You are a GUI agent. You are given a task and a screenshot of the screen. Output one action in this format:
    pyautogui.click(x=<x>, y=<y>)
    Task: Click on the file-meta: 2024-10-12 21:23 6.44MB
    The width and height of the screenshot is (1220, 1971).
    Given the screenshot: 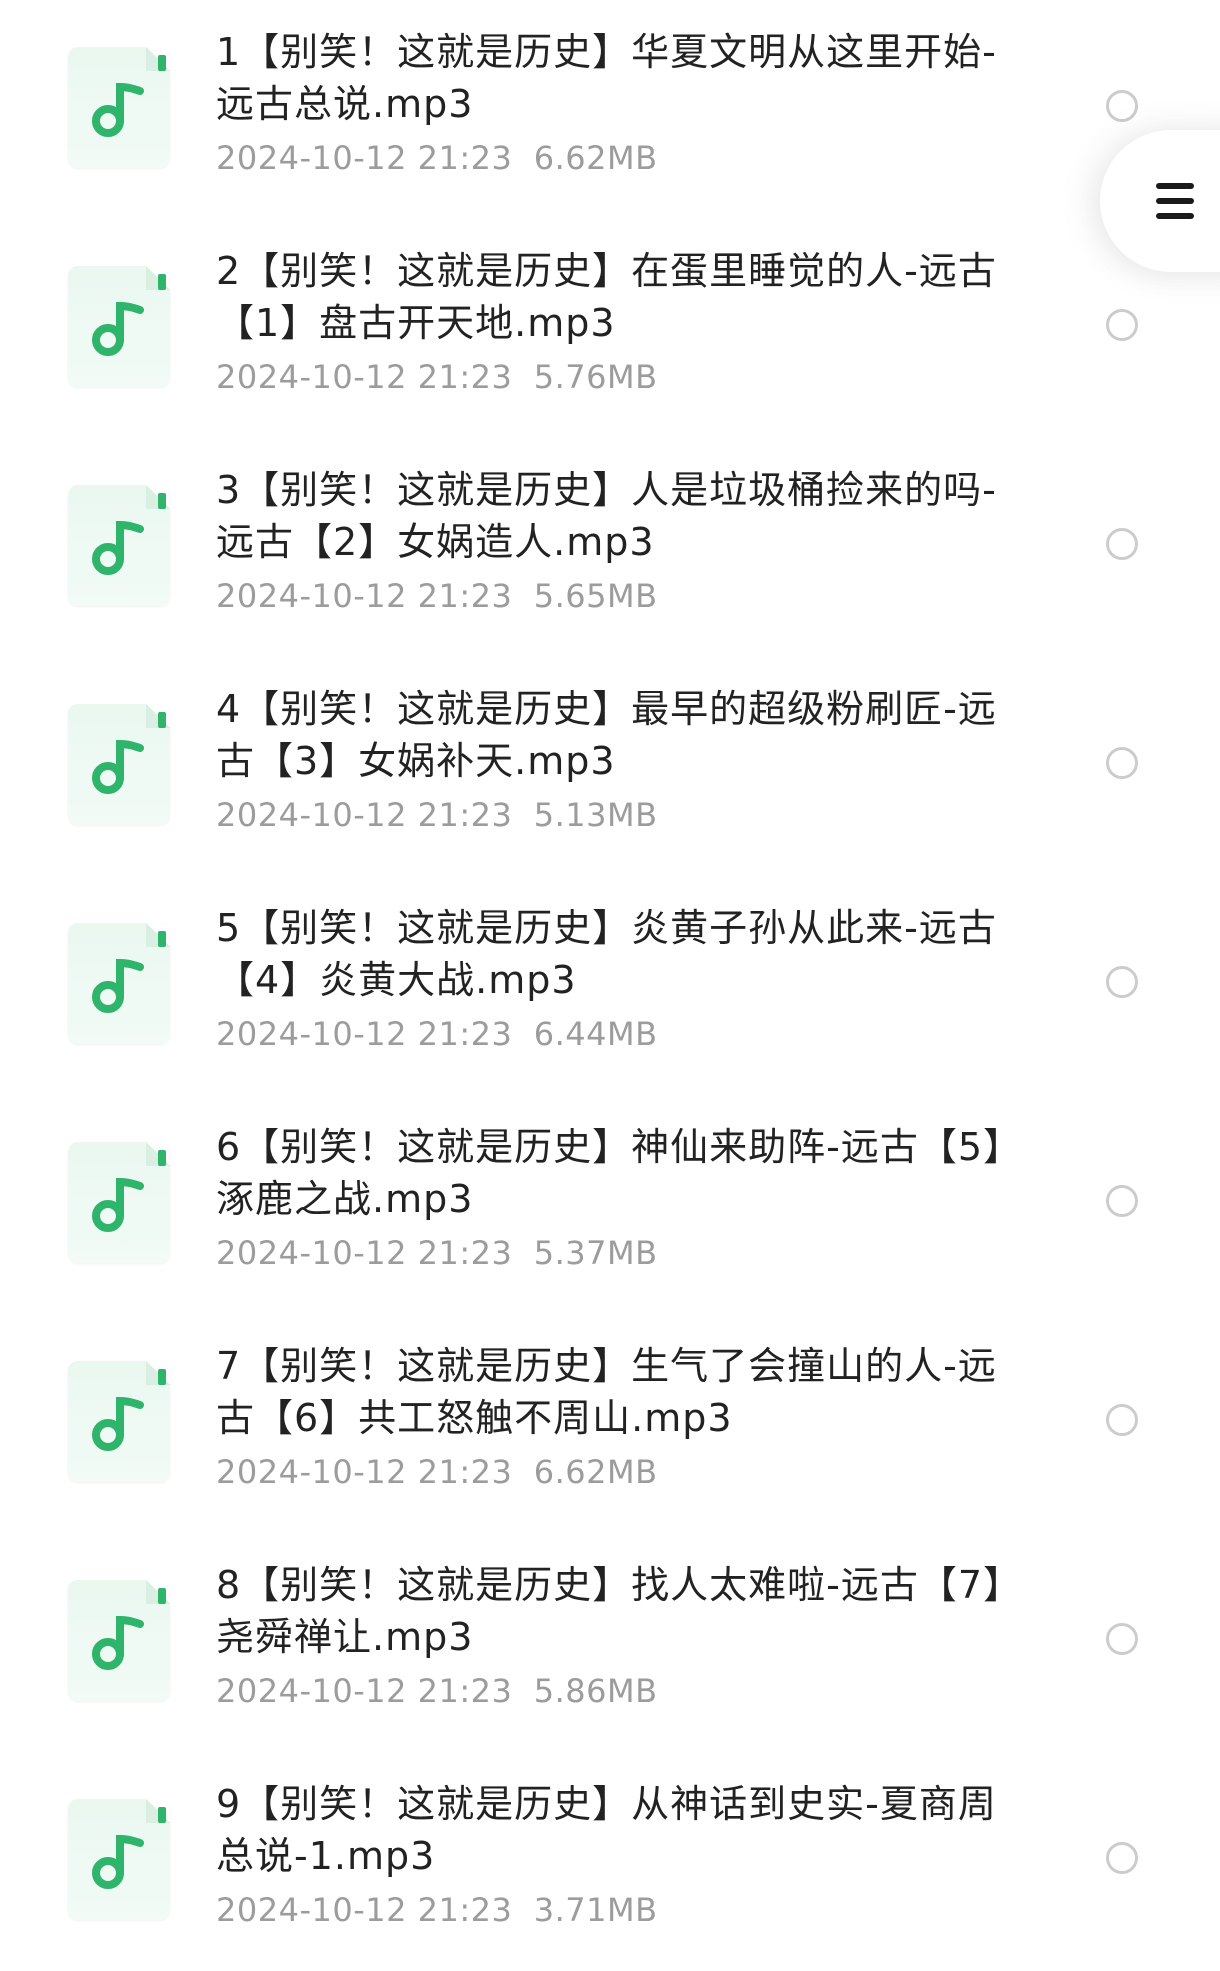 What is the action you would take?
    pyautogui.click(x=437, y=1034)
    